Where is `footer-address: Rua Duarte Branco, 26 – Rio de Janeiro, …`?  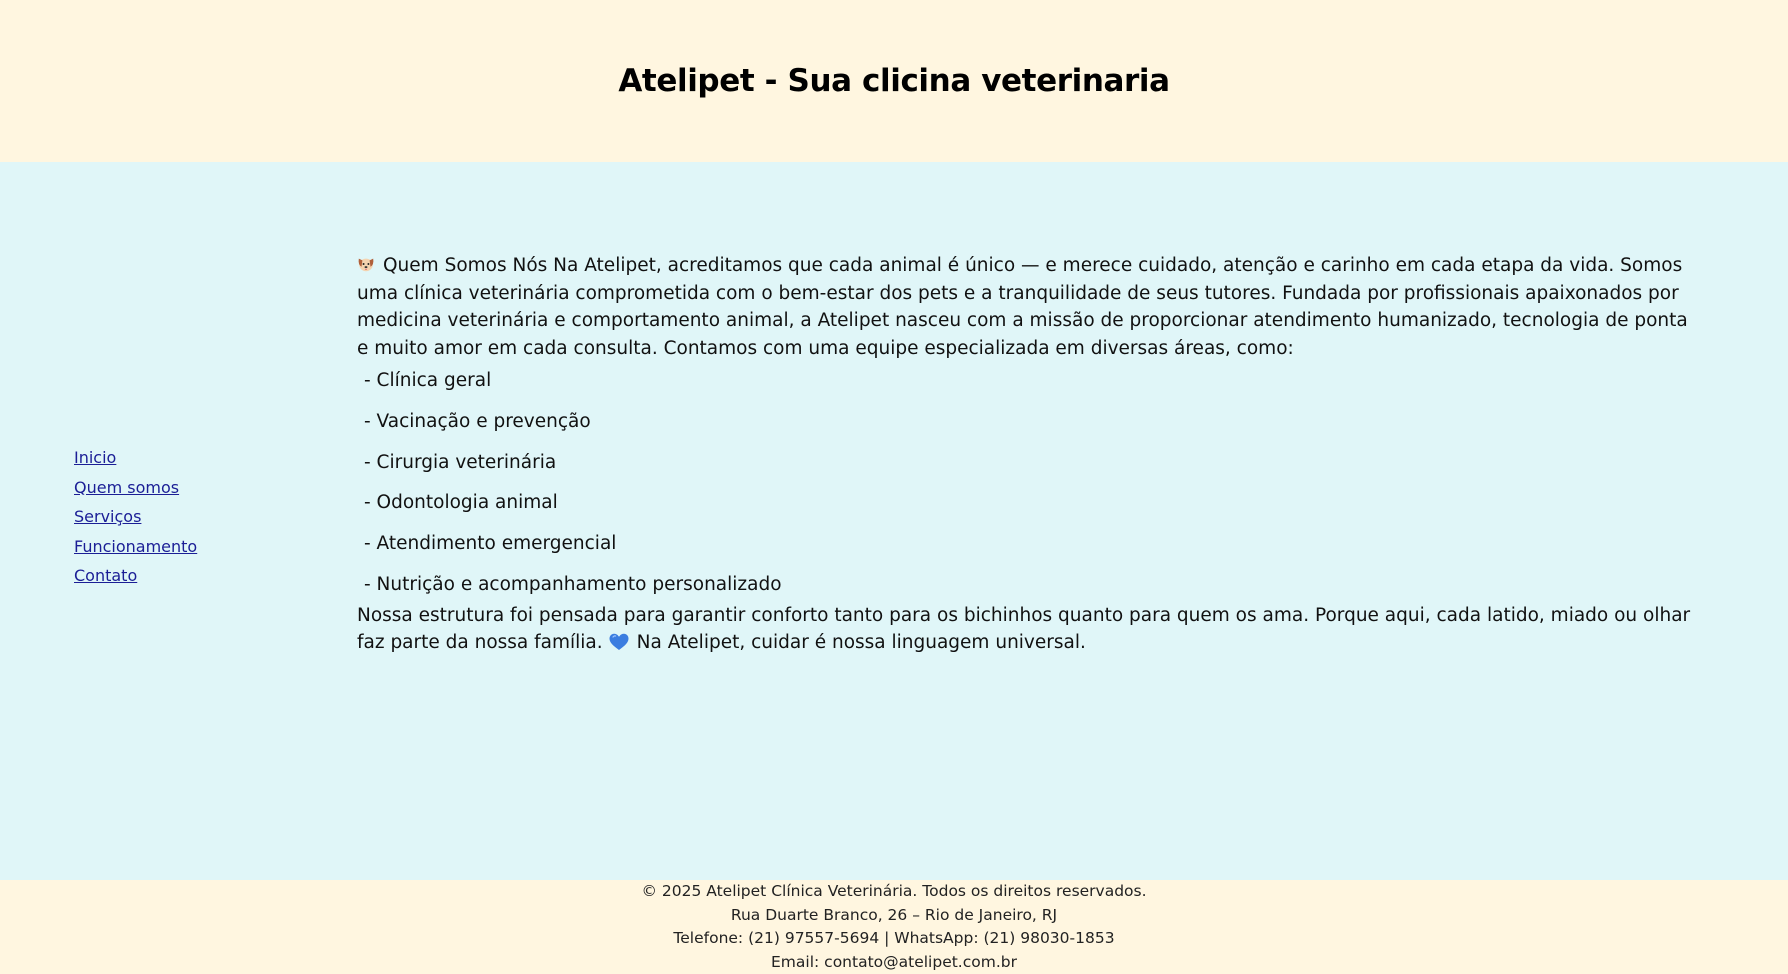
footer-address: Rua Duarte Branco, 26 – Rio de Janeiro, … is located at coordinates (894, 914).